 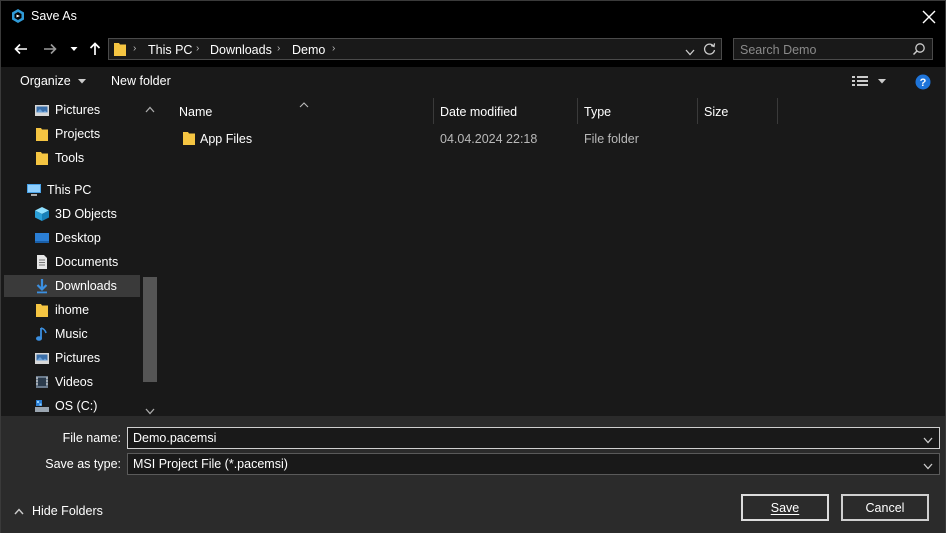 What do you see at coordinates (533, 438) in the screenshot?
I see `file-name-field: Demo.pacemsi` at bounding box center [533, 438].